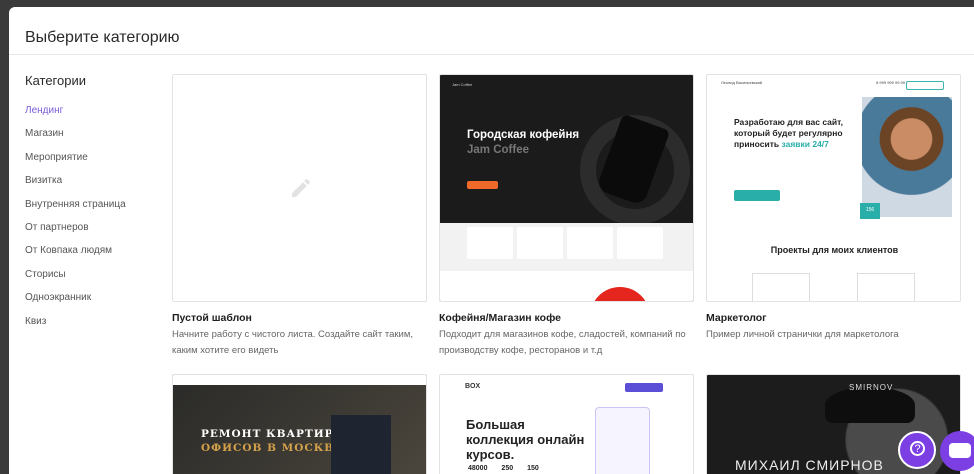  I want to click on sidebar-item-landing: Лендинг, so click(95, 116).